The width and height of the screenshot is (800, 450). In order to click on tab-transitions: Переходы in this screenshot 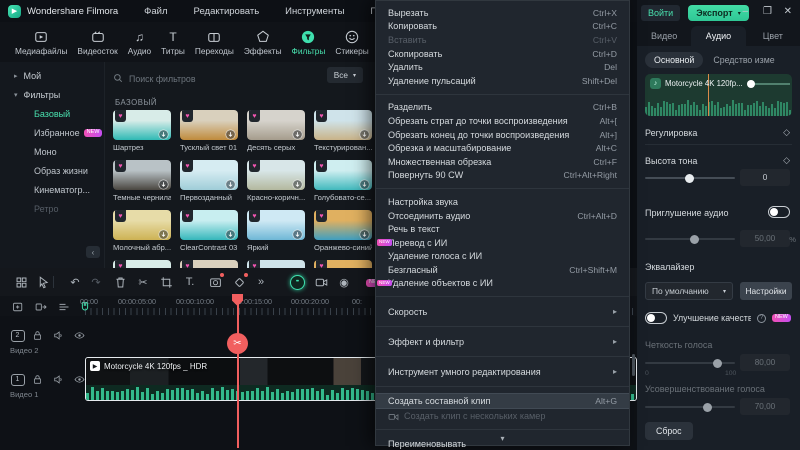, I will do `click(214, 42)`.